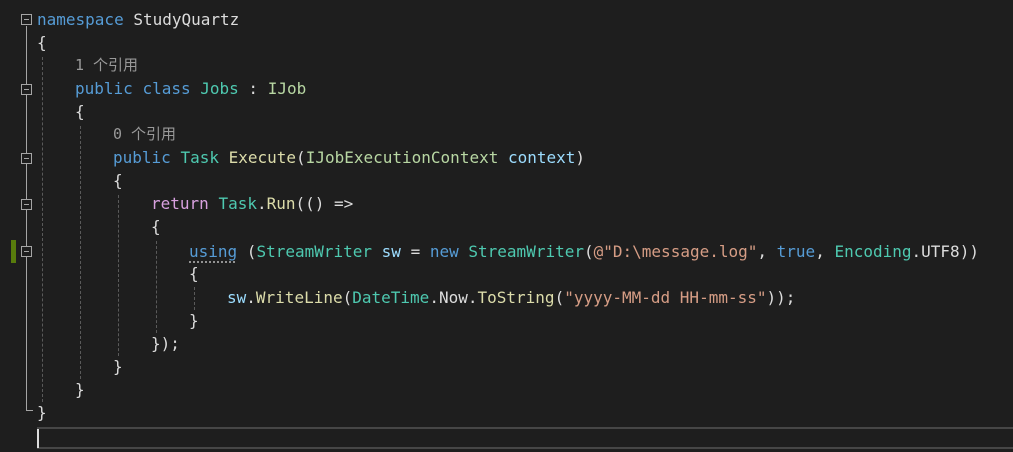 This screenshot has height=452, width=1013. Describe the element at coordinates (324, 203) in the screenshot. I see `lambda-arrow: (() =>` at that location.